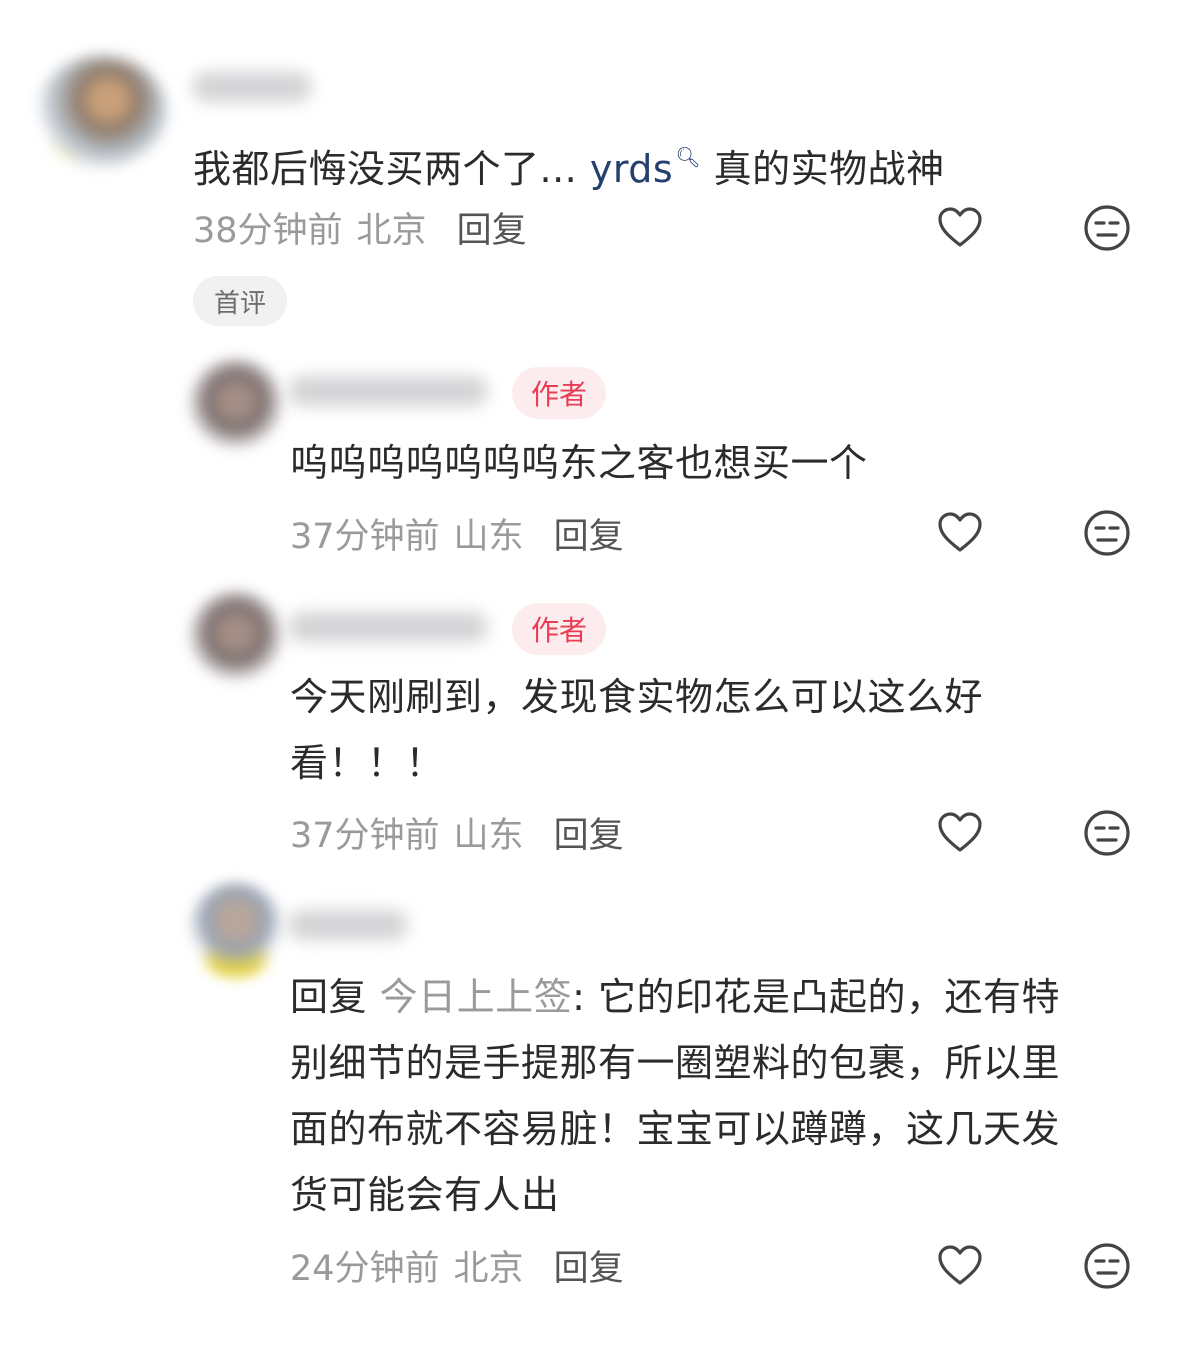  Describe the element at coordinates (268, 230) in the screenshot. I see `comment-time: 38分钟前` at that location.